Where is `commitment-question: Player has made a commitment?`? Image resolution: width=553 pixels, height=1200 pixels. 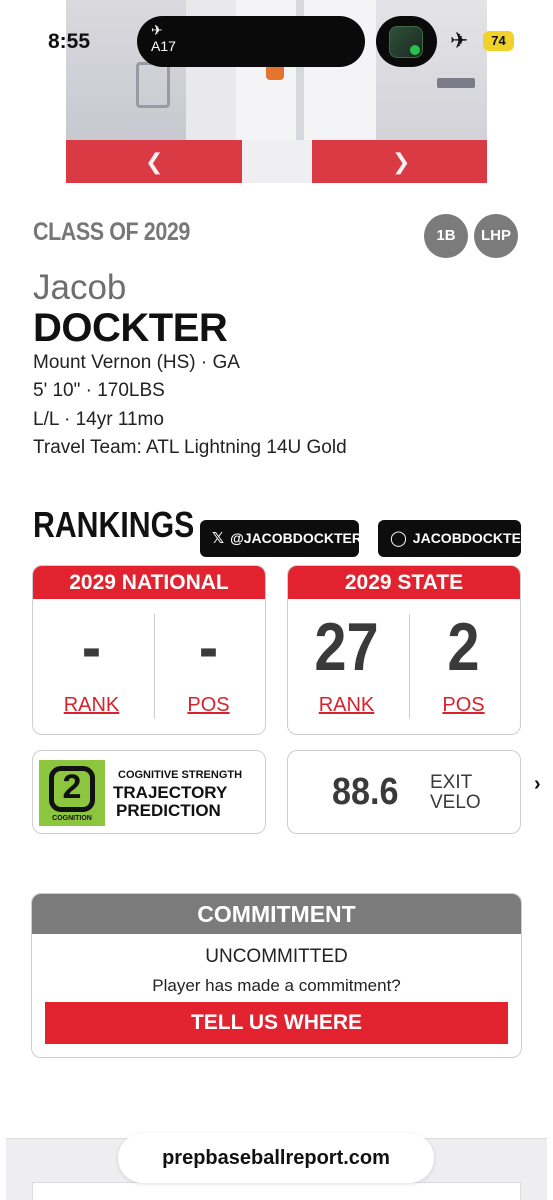
commitment-question: Player has made a commitment? is located at coordinates (276, 985).